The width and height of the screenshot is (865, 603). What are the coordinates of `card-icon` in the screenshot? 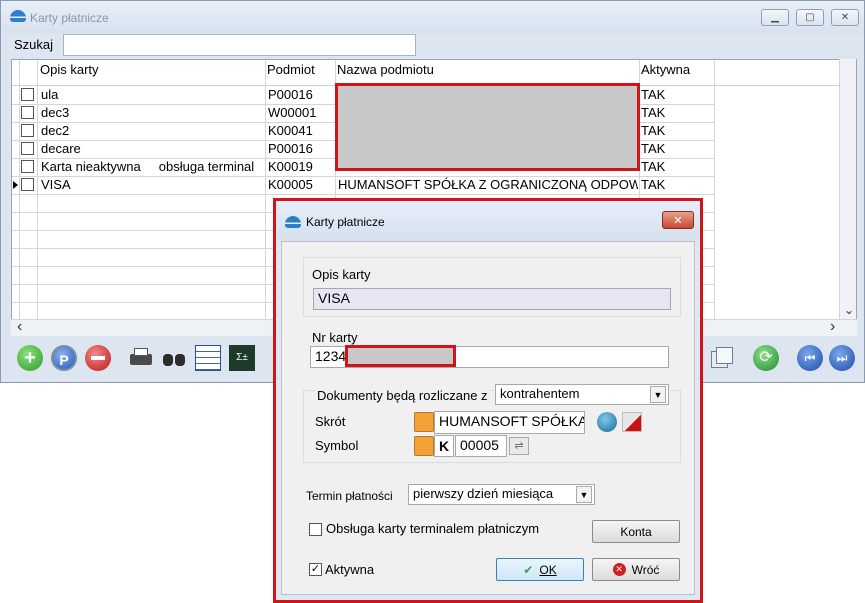 It's located at (632, 422).